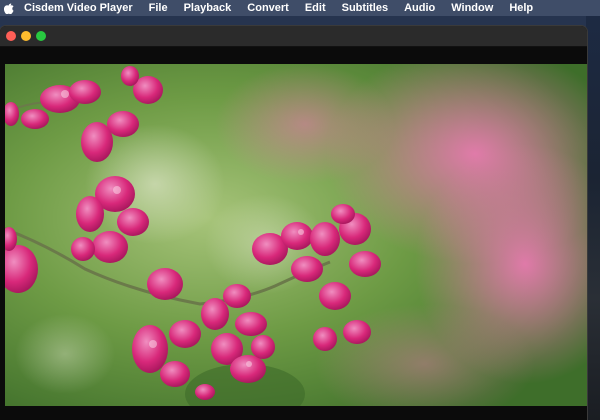 The width and height of the screenshot is (600, 420). Describe the element at coordinates (208, 8) in the screenshot. I see `menu-playback: Playback` at that location.